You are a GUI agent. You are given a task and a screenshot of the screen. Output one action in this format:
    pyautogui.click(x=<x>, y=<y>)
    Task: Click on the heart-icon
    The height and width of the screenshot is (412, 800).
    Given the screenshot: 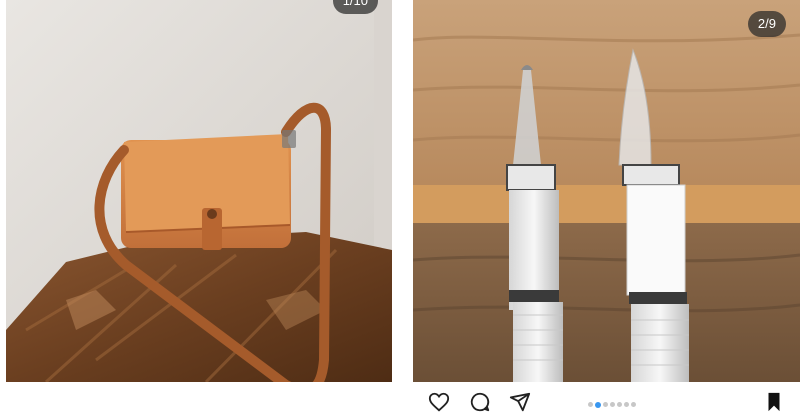 What is the action you would take?
    pyautogui.click(x=439, y=401)
    